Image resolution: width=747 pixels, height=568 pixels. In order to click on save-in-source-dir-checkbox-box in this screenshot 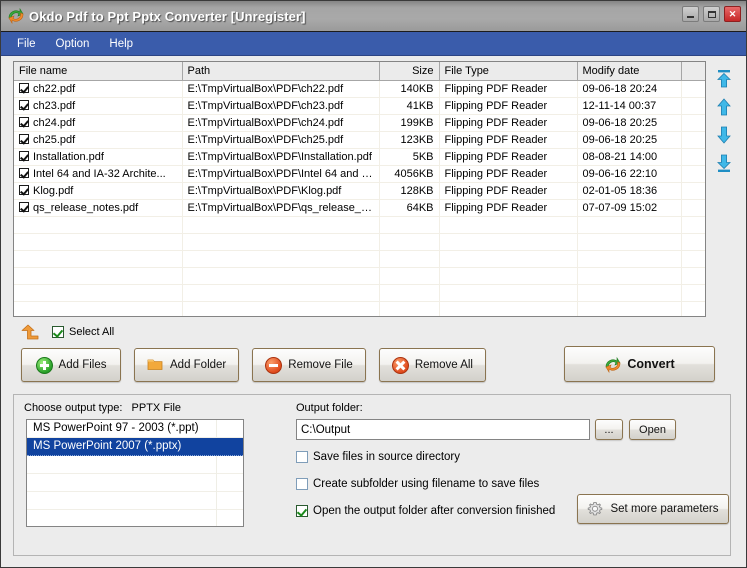, I will do `click(302, 457)`.